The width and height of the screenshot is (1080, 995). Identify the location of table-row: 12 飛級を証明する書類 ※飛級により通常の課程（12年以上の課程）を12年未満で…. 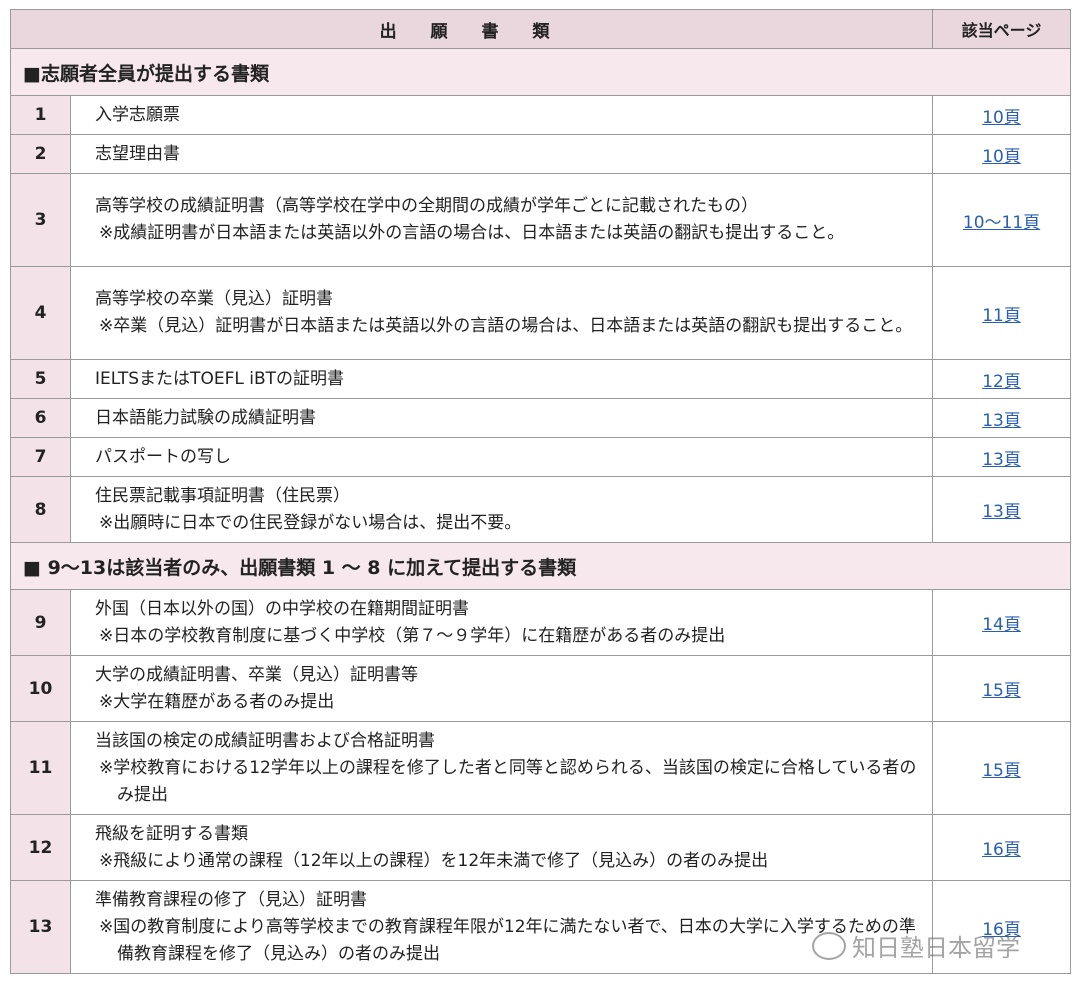
(541, 847).